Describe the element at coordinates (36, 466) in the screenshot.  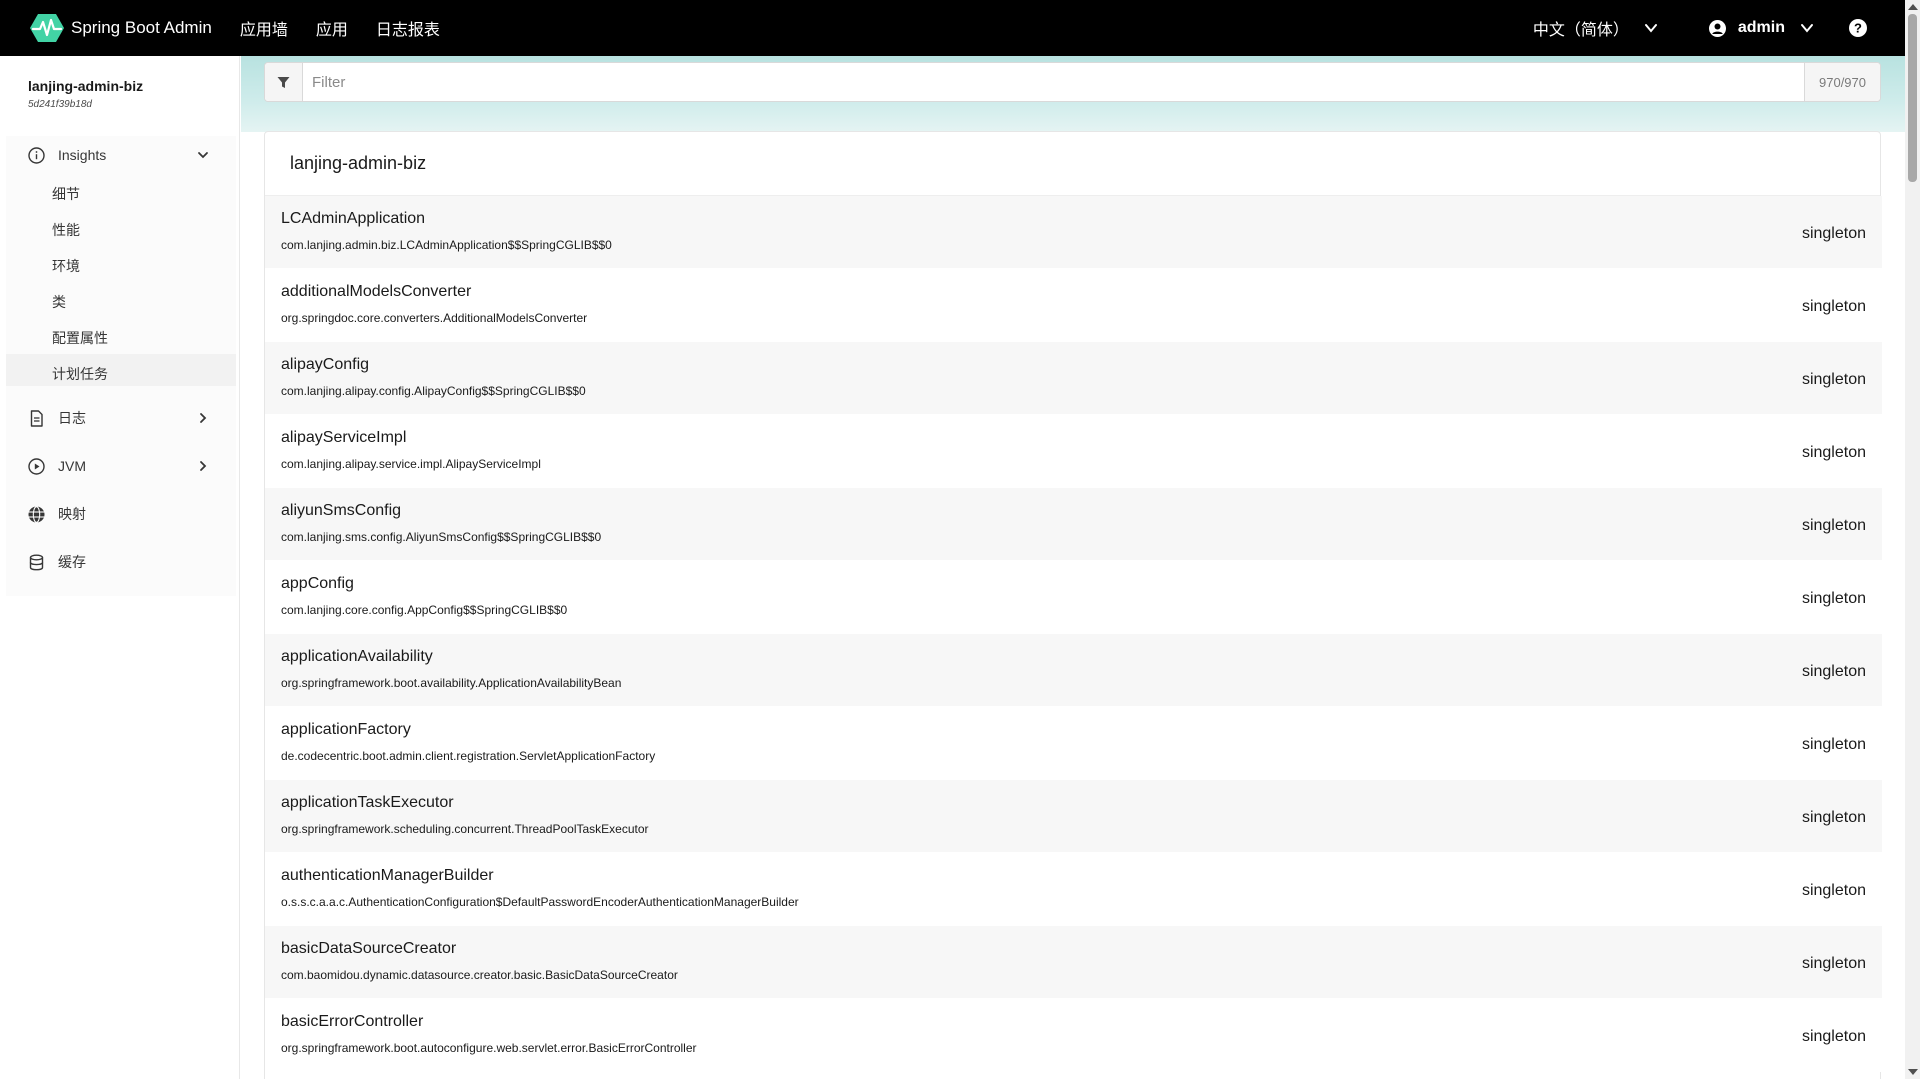
I see `play-circle-icon` at that location.